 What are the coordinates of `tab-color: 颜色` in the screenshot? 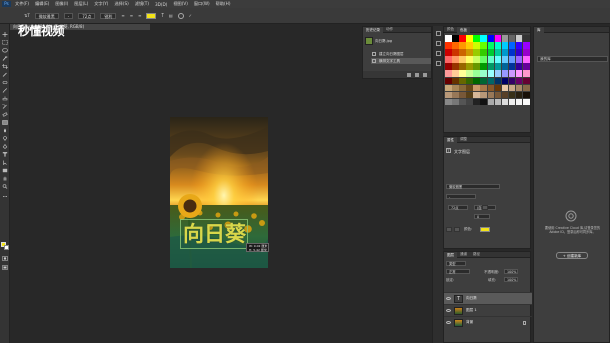 It's located at (450, 29).